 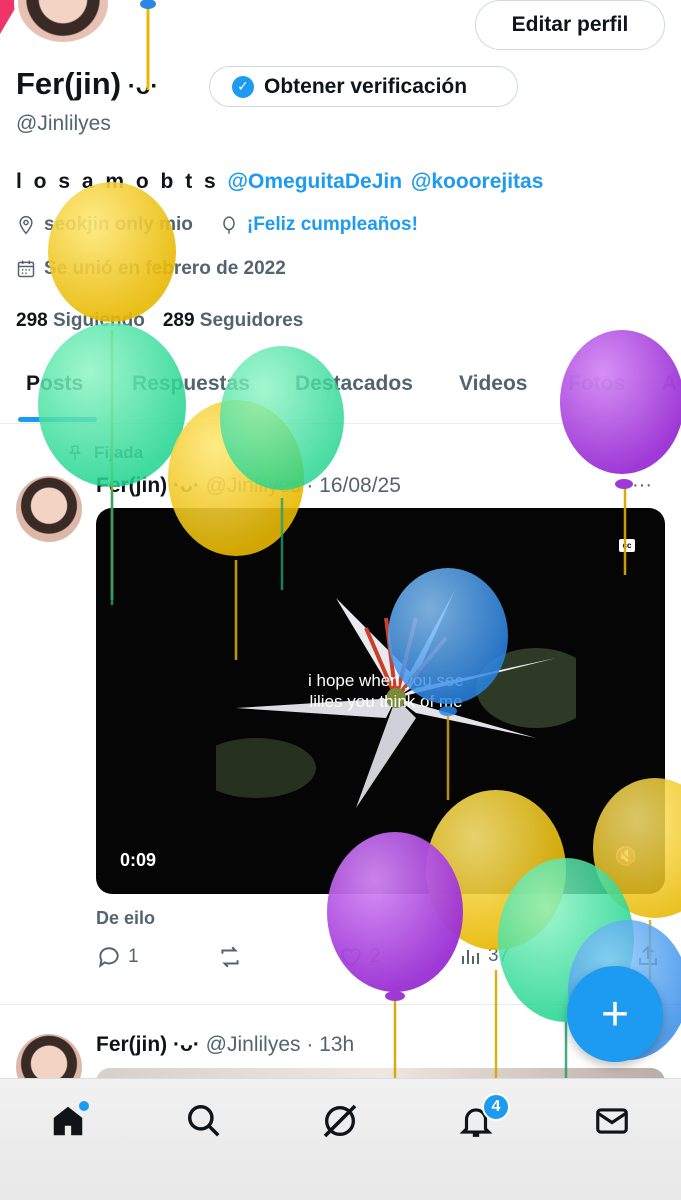 What do you see at coordinates (470, 957) in the screenshot?
I see `views-icon` at bounding box center [470, 957].